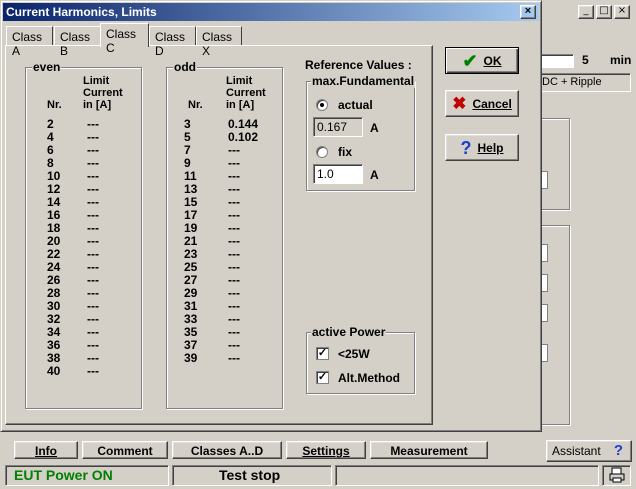  What do you see at coordinates (87, 475) in the screenshot?
I see `power-status: EUT Power ON` at bounding box center [87, 475].